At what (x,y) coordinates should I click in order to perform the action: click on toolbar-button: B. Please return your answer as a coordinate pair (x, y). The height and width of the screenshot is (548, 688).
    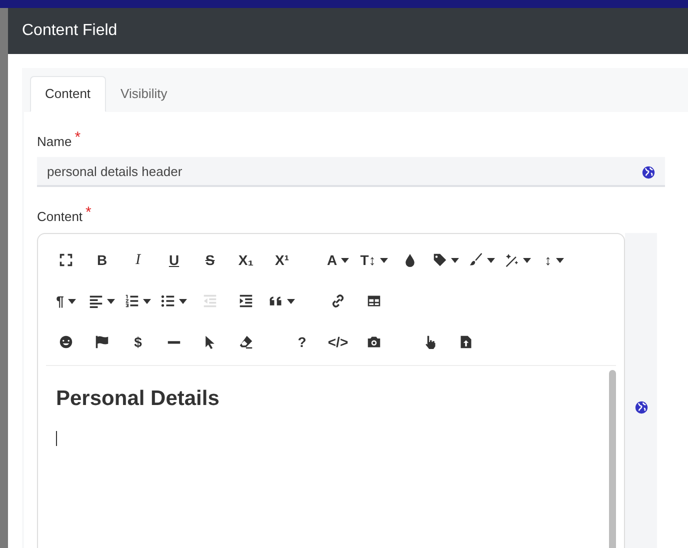
    Looking at the image, I should click on (102, 260).